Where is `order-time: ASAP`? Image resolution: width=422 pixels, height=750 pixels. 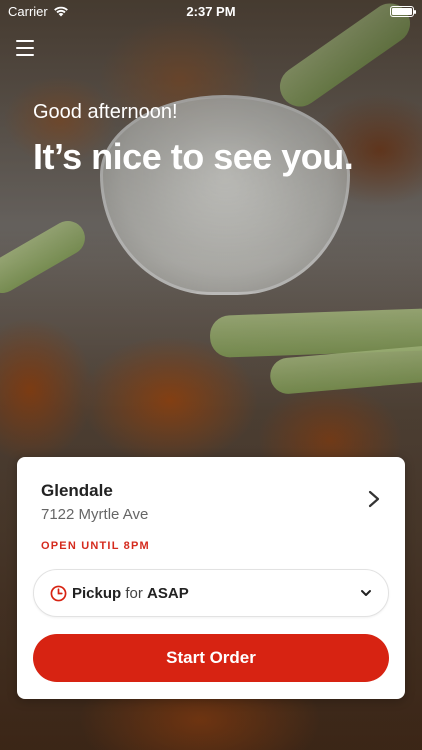
order-time: ASAP is located at coordinates (168, 593).